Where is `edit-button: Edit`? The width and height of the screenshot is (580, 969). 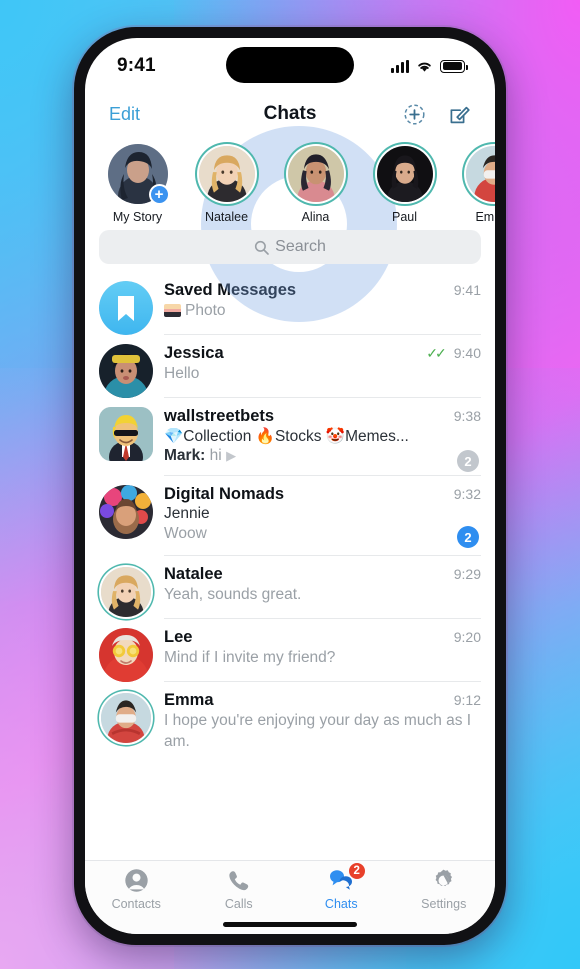
edit-button: Edit is located at coordinates (124, 114).